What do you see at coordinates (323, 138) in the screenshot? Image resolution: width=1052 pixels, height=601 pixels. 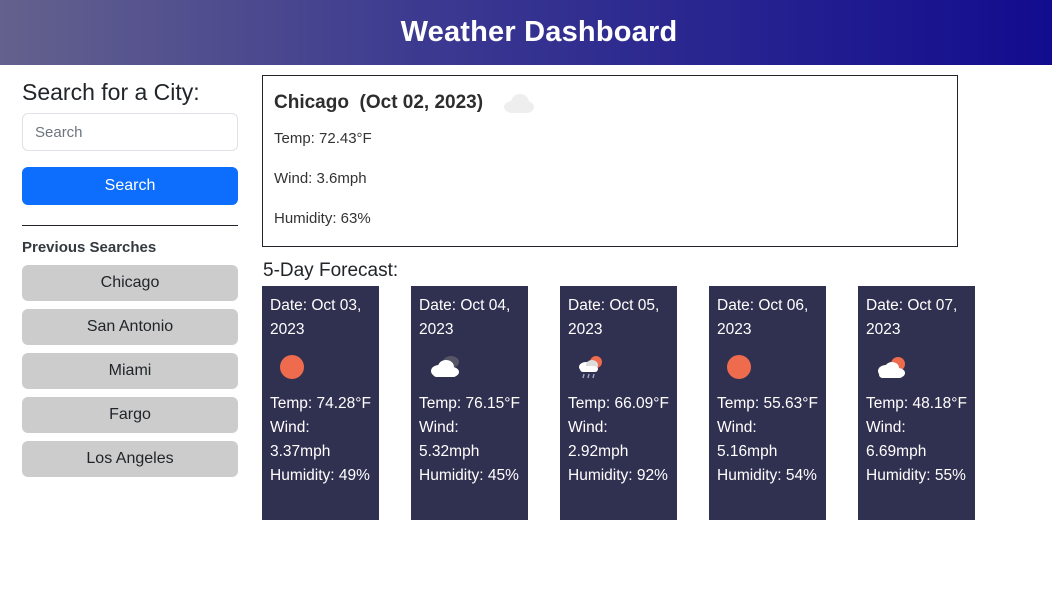 I see `current-temp: Temp: 72.43°F` at bounding box center [323, 138].